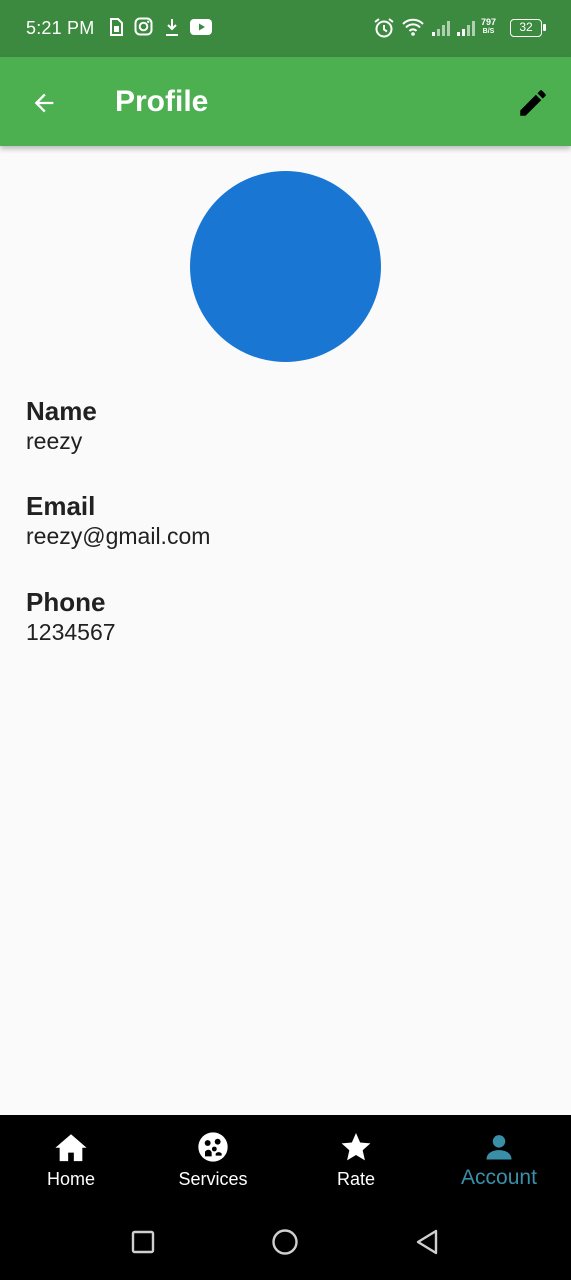 This screenshot has height=1280, width=571. Describe the element at coordinates (71, 1147) in the screenshot. I see `home-icon` at that location.